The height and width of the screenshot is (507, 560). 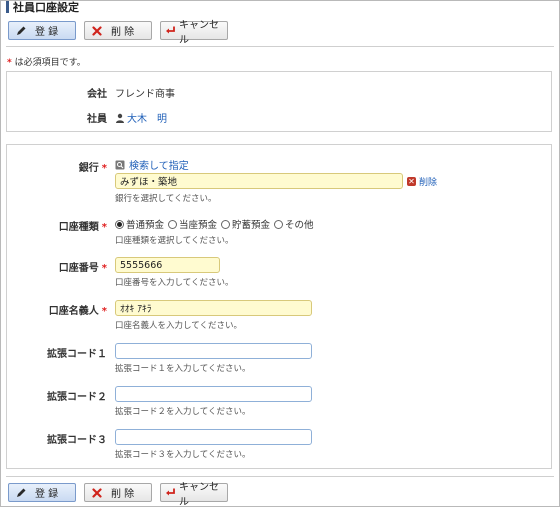 I want to click on required-note: * は必須項目です。, so click(x=46, y=61).